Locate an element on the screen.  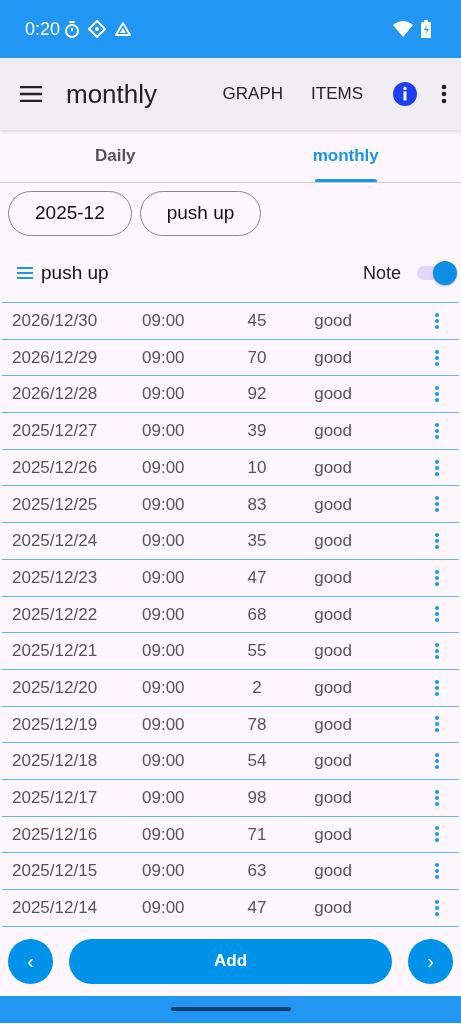
count-cell-text: 68 is located at coordinates (257, 614).